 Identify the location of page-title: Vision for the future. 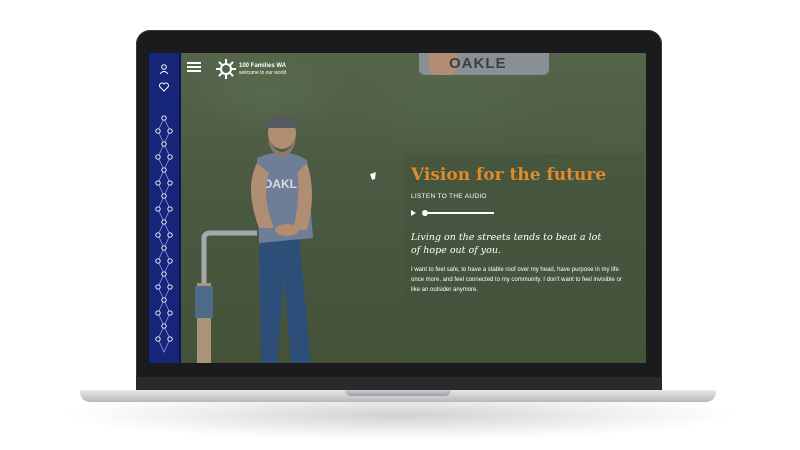
(509, 175).